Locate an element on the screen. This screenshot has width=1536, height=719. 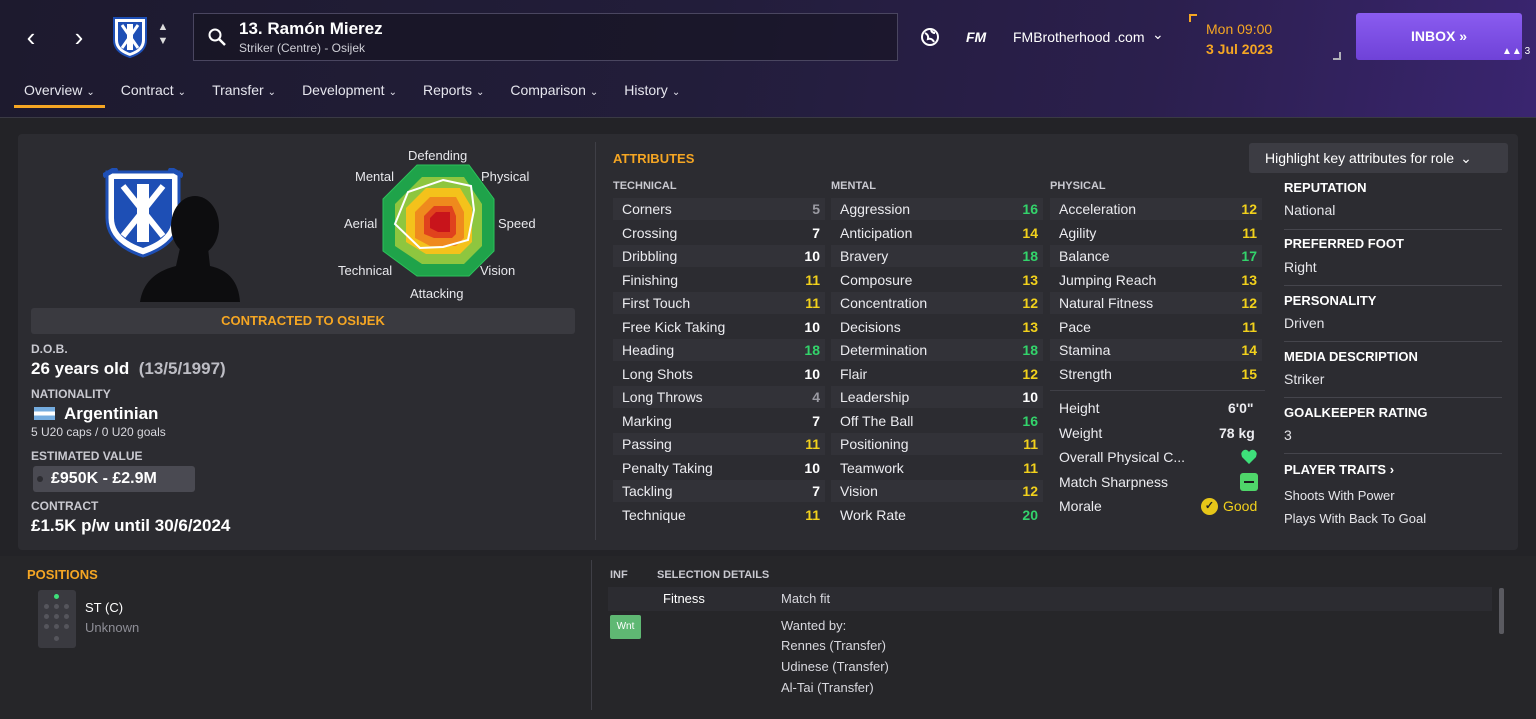
attribute-row: Long Throws 4 is located at coordinates (719, 397).